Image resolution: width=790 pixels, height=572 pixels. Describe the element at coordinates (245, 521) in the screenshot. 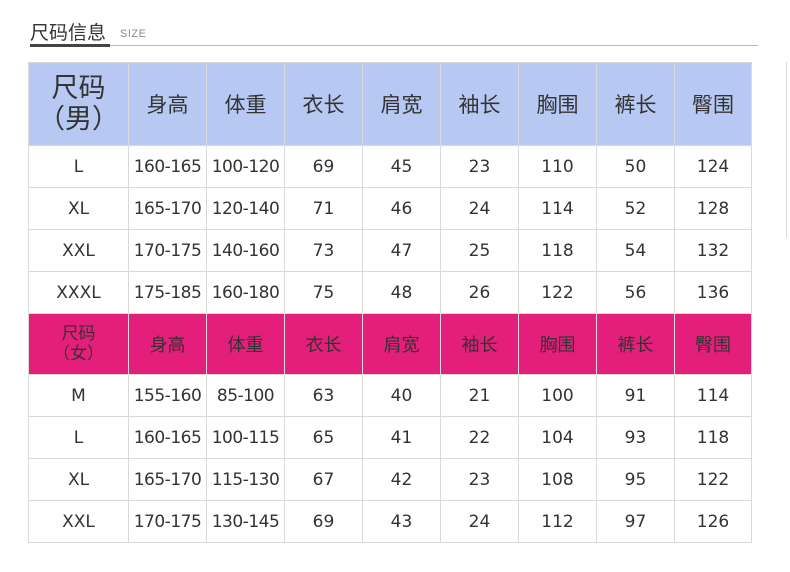

I see `cell-weight: 130-145` at that location.